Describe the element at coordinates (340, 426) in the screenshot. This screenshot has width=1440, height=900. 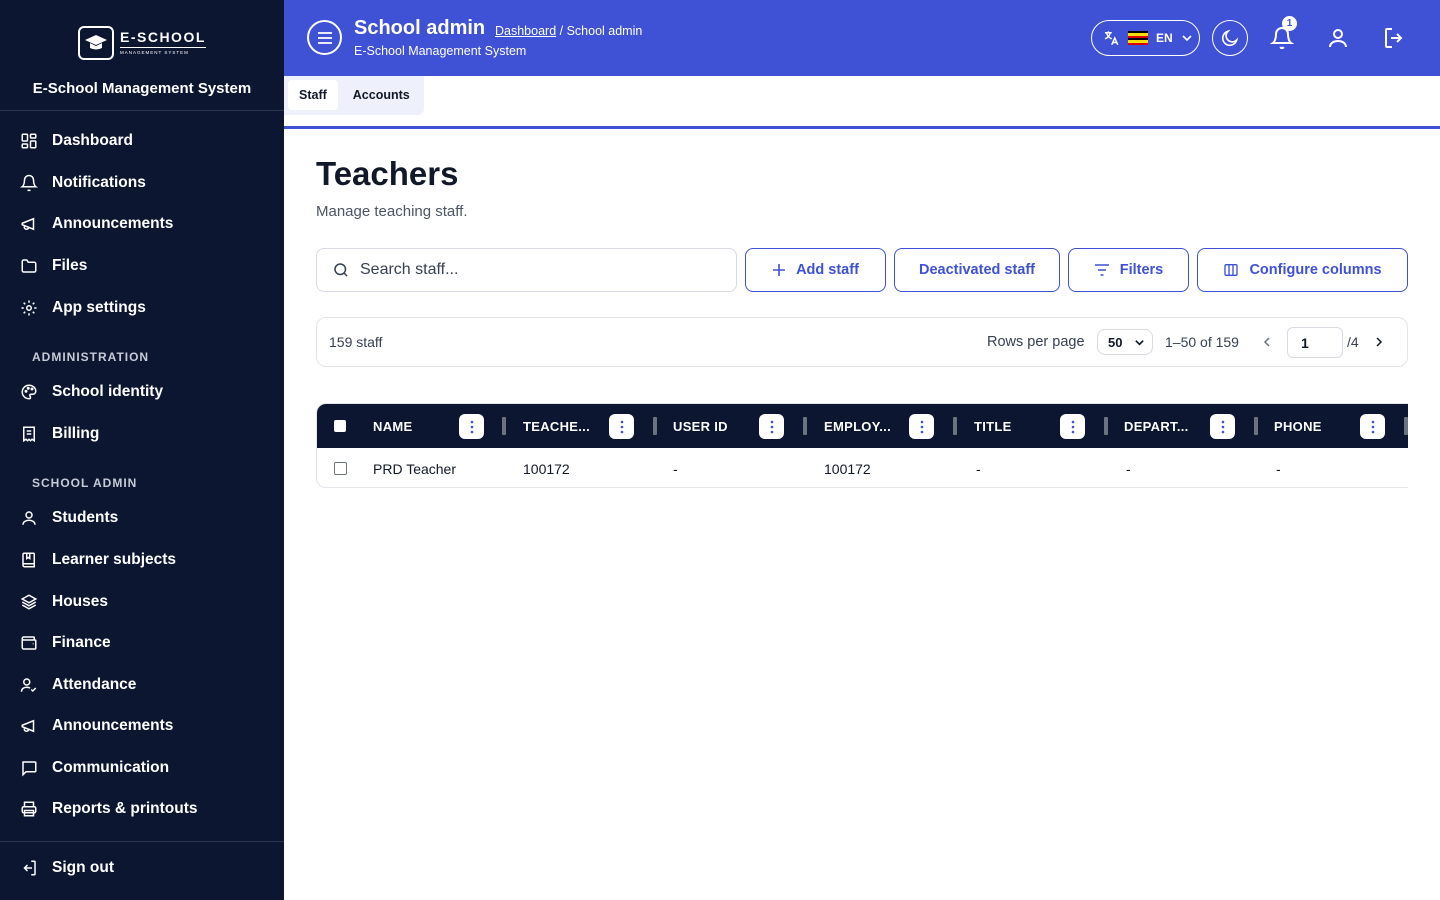
I see `select-all-checkbox` at that location.